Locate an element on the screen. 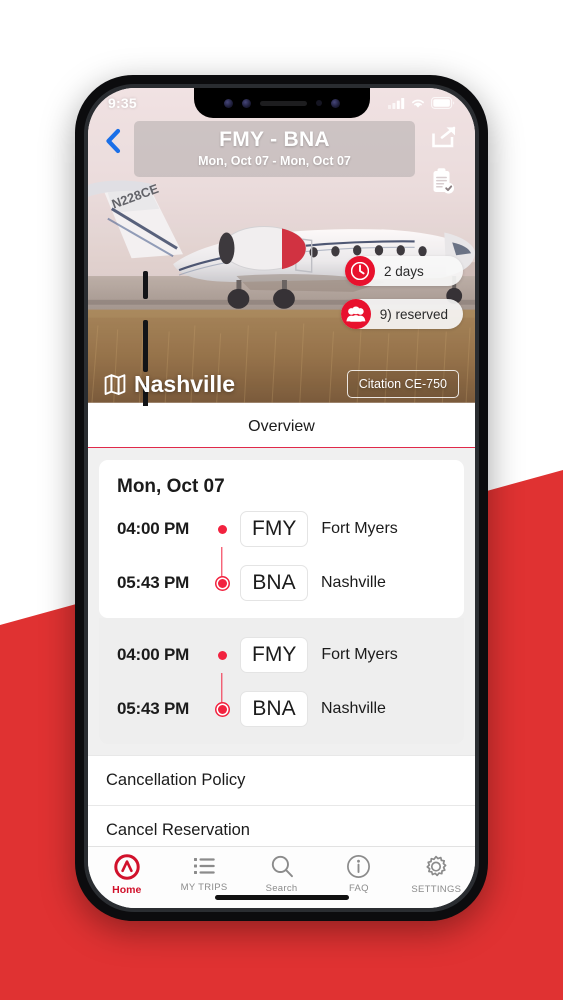  chevron-left-icon is located at coordinates (113, 141).